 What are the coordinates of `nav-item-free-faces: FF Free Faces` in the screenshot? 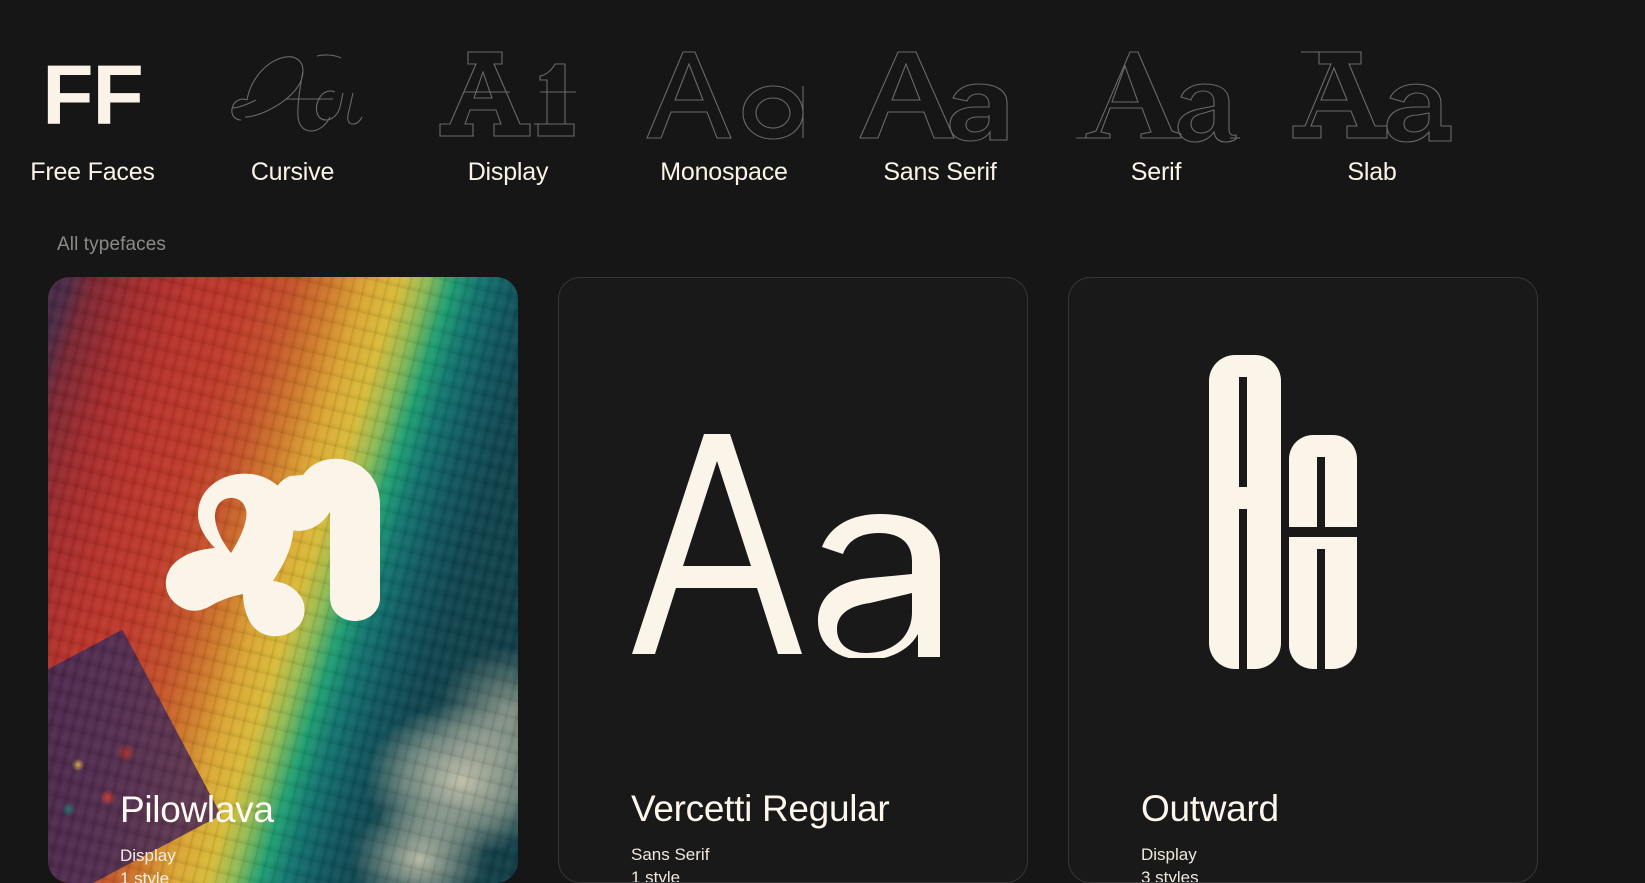 It's located at (92, 100).